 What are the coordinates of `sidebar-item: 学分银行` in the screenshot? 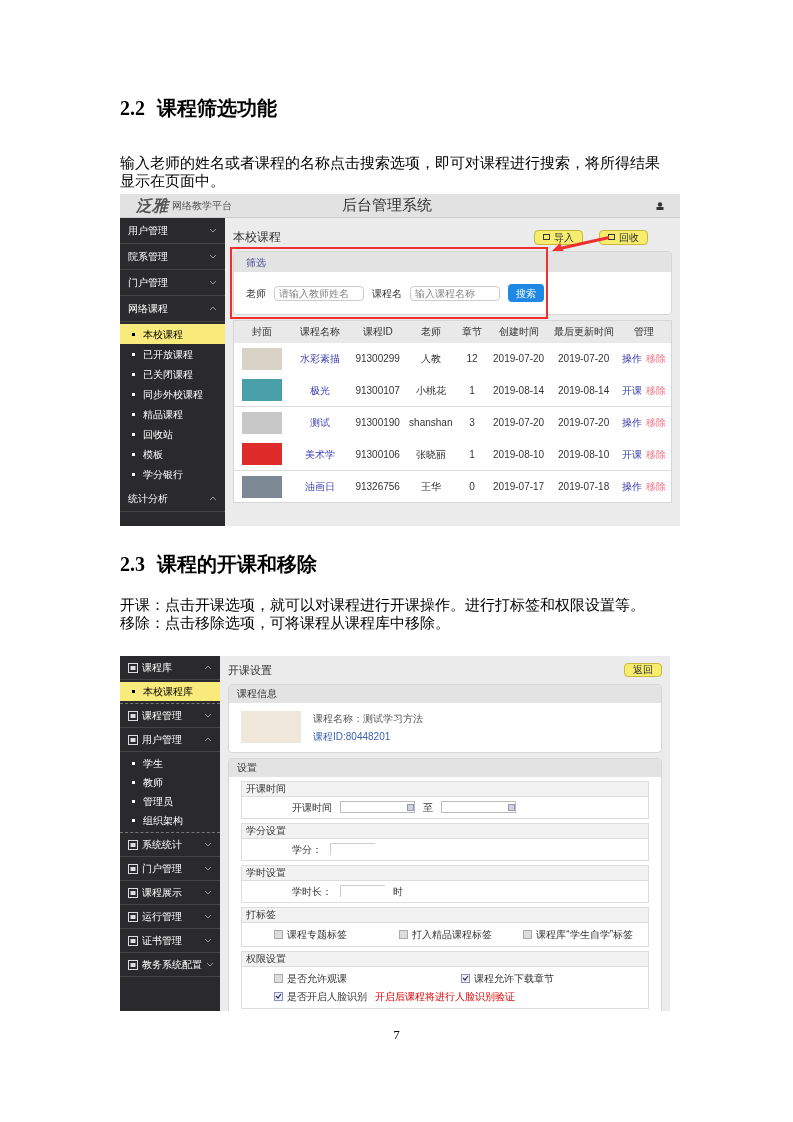 It's located at (172, 474).